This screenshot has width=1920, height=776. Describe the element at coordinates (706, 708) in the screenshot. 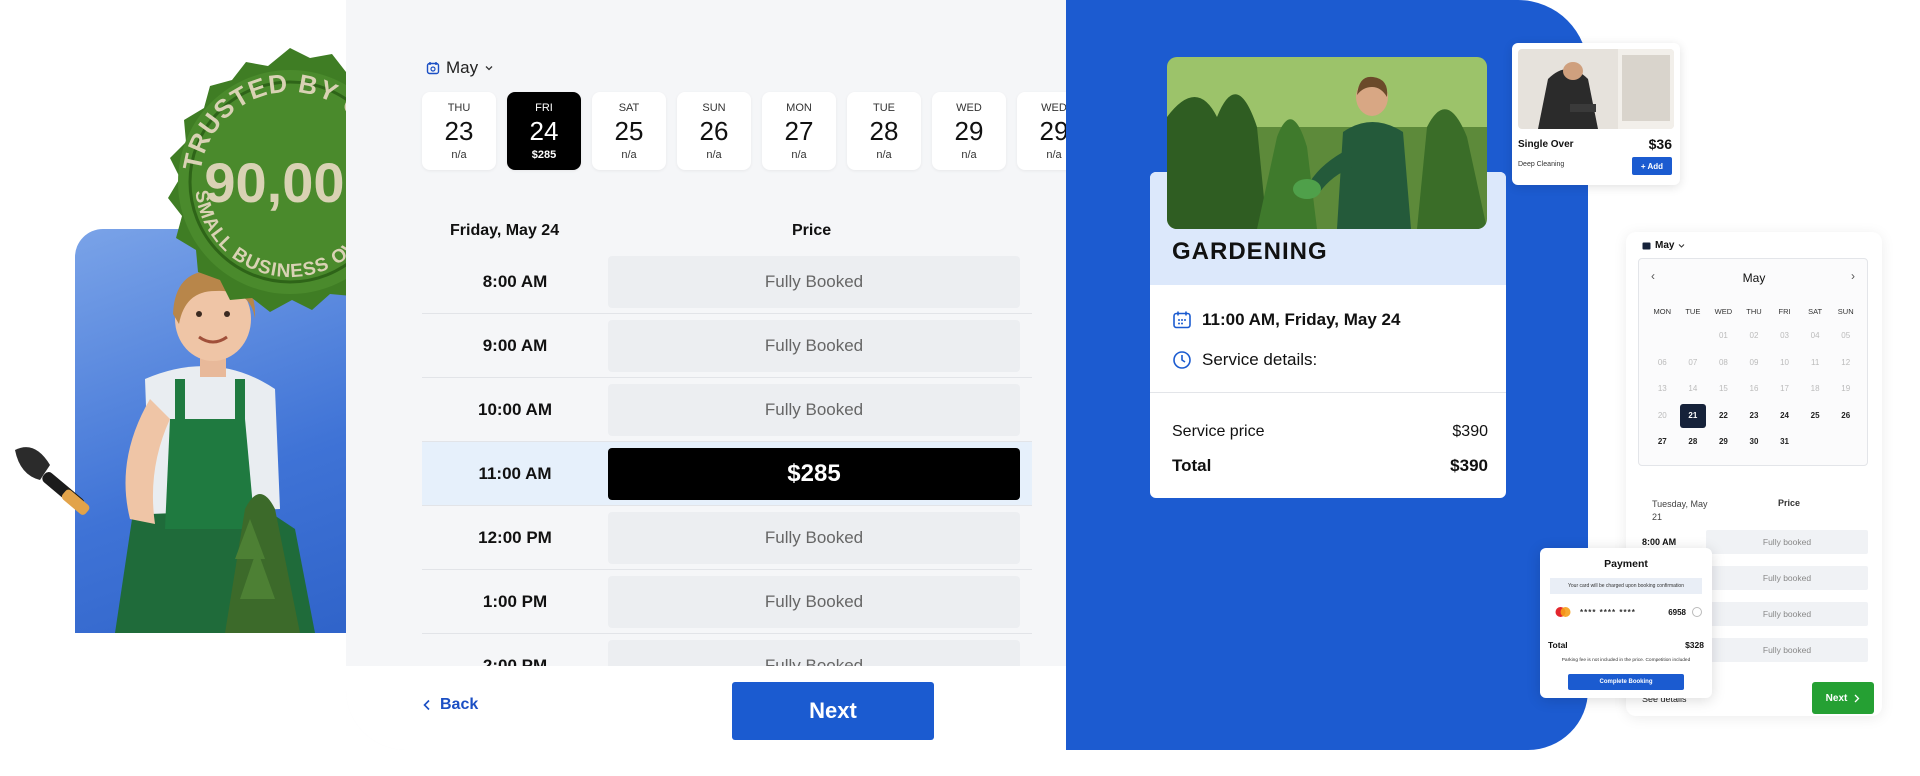

I see `scheduler-footer: Back Next` at that location.